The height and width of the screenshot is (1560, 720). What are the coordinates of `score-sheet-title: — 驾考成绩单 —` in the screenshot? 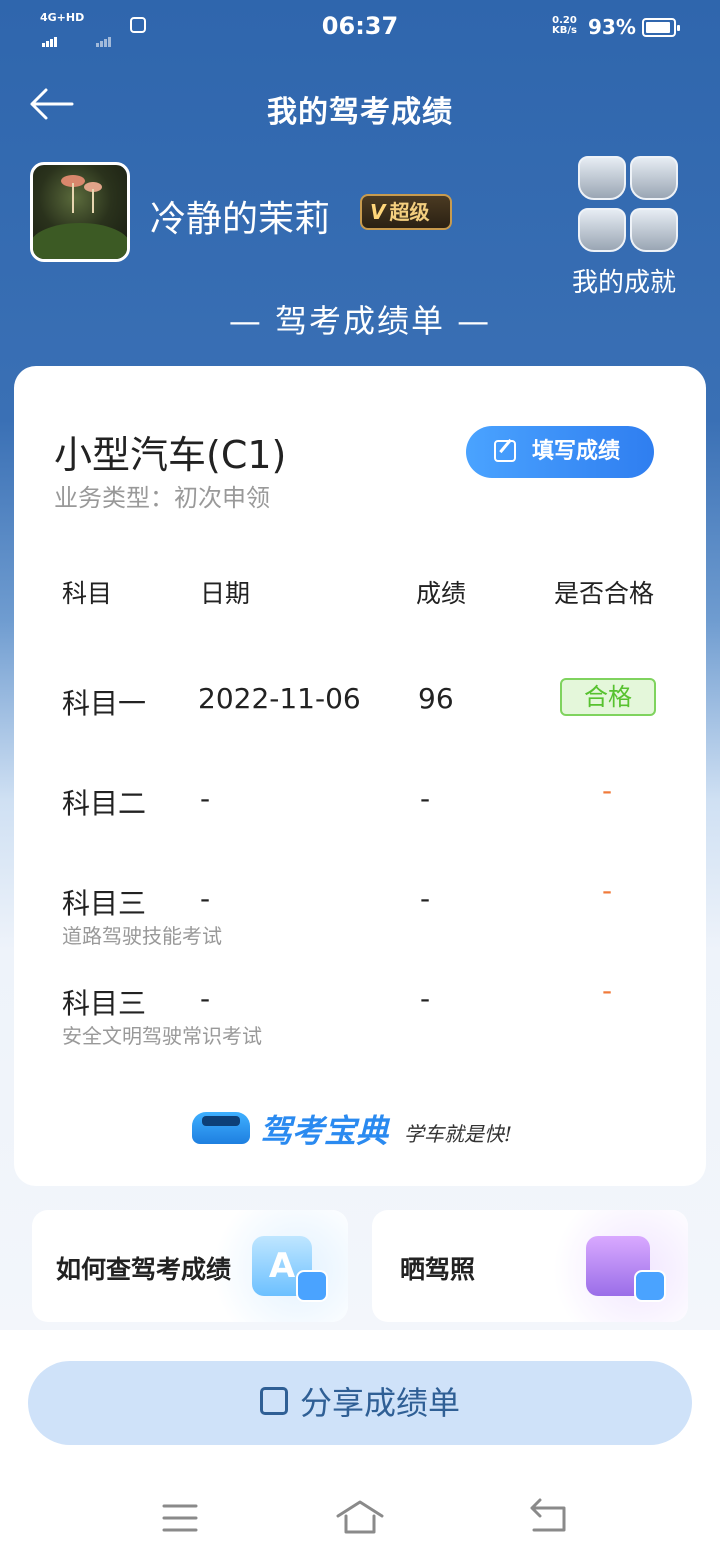 It's located at (360, 321).